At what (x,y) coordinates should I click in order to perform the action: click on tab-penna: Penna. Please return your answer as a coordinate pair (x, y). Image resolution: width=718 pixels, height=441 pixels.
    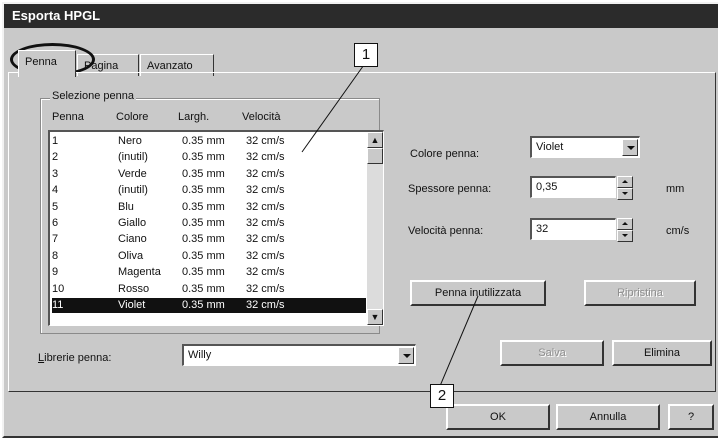
    Looking at the image, I should click on (47, 63).